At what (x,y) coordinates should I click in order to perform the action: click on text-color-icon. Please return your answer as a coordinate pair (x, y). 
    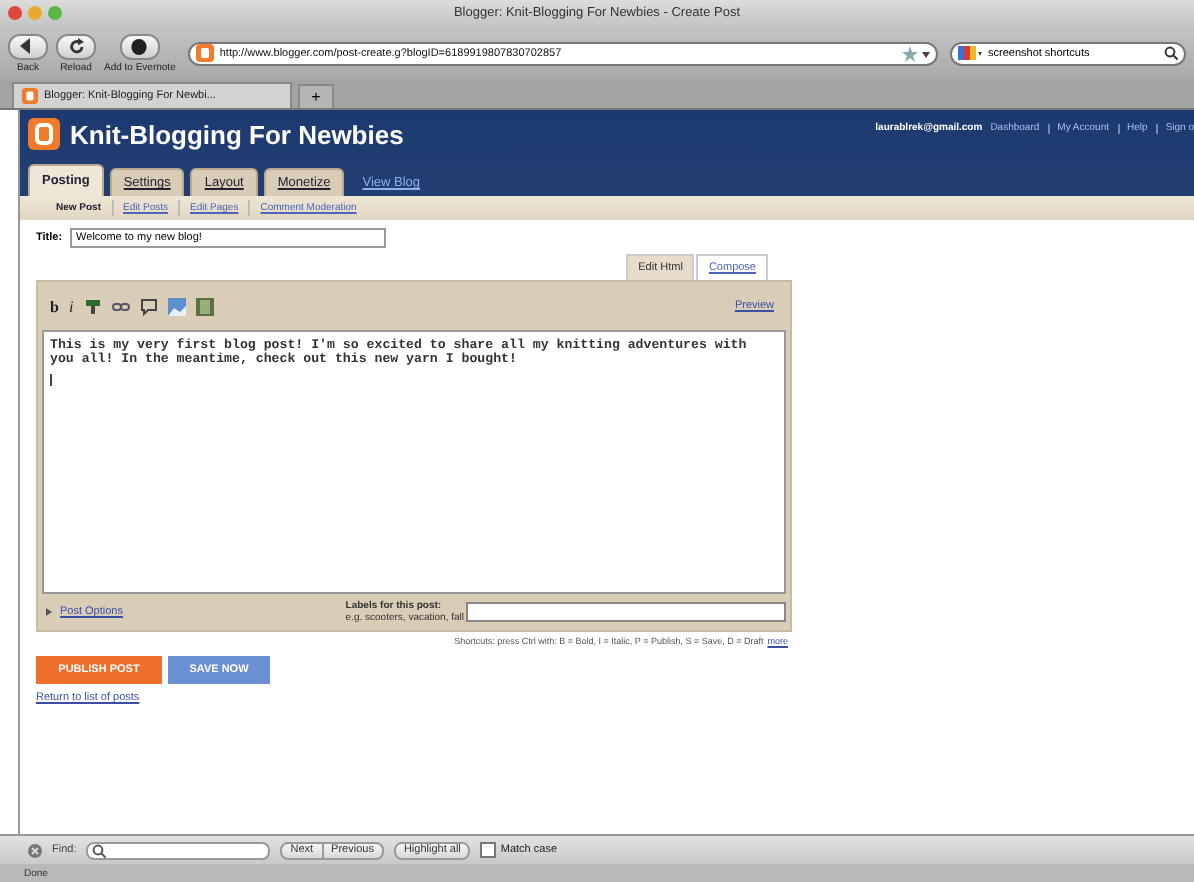
    Looking at the image, I should click on (92, 306).